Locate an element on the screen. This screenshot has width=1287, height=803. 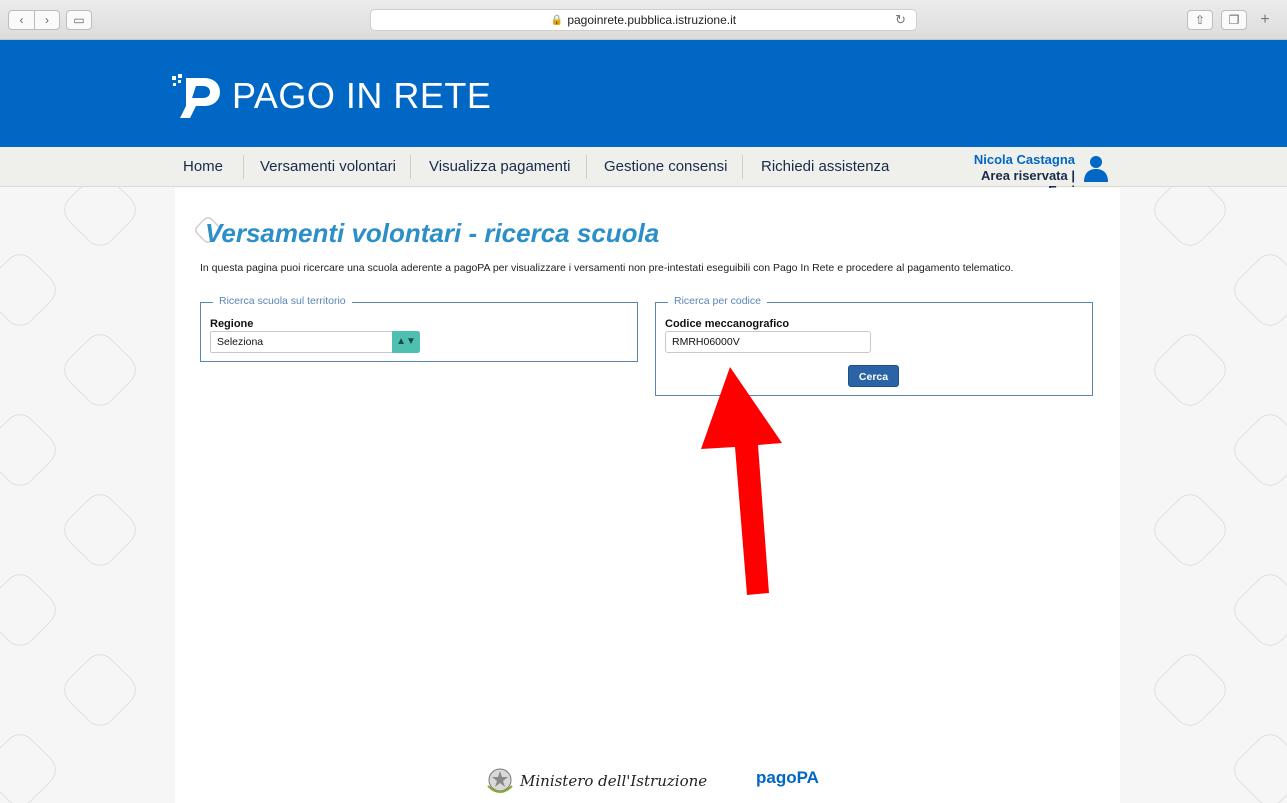
nav-versamenti-volontari: Versamenti volontari is located at coordinates (328, 167).